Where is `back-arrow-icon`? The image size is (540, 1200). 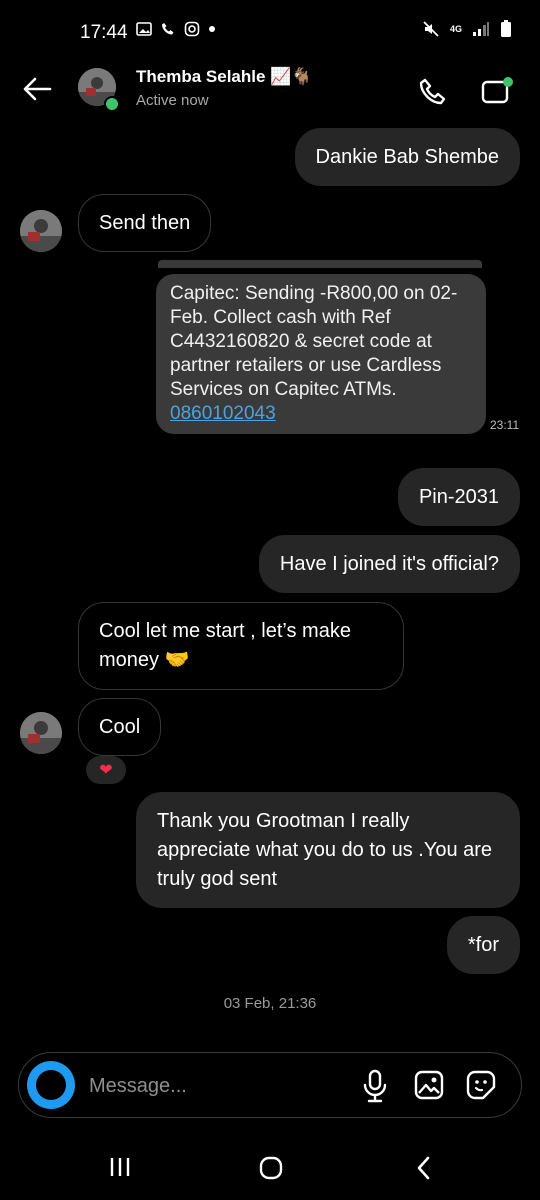
back-arrow-icon is located at coordinates (37, 89).